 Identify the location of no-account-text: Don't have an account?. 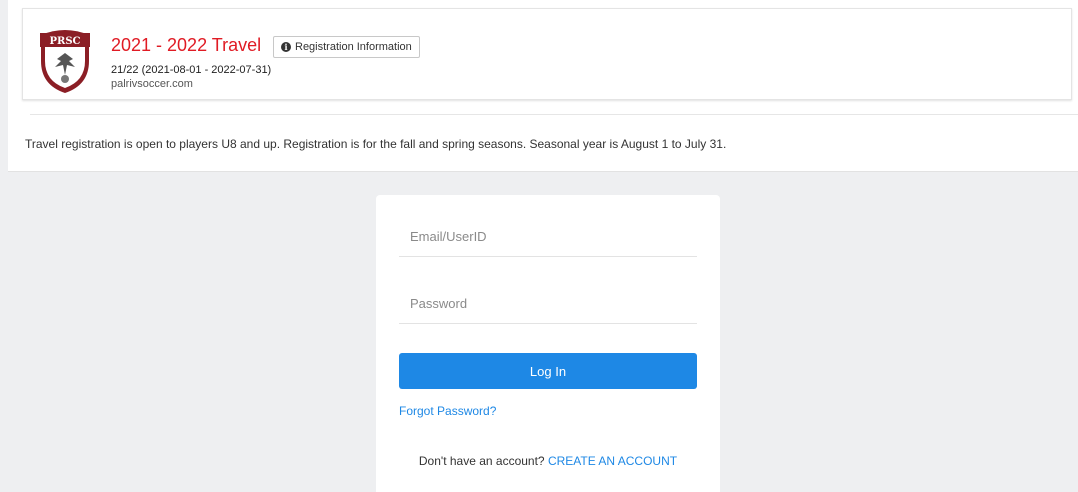
(481, 461).